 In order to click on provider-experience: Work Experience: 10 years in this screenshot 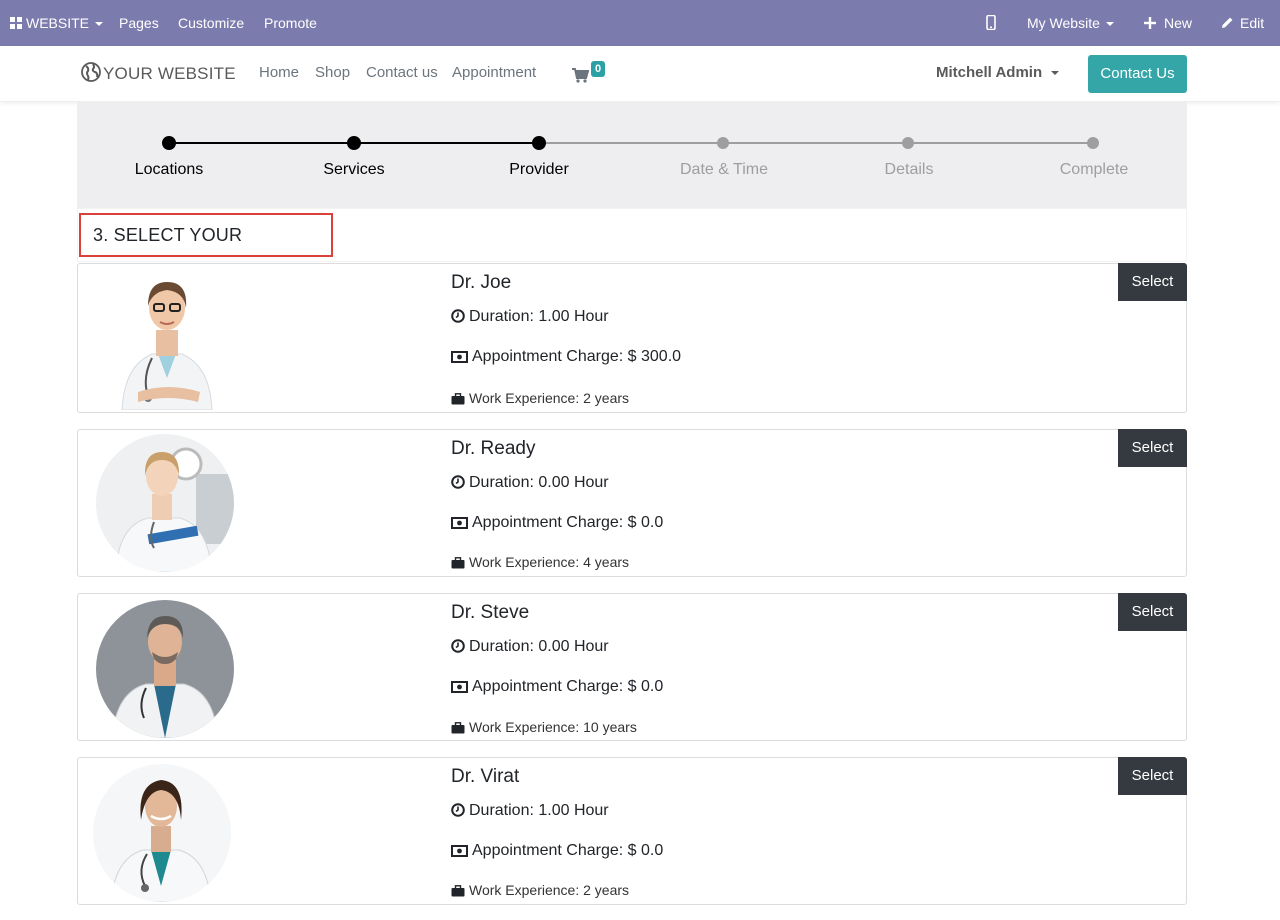, I will do `click(544, 727)`.